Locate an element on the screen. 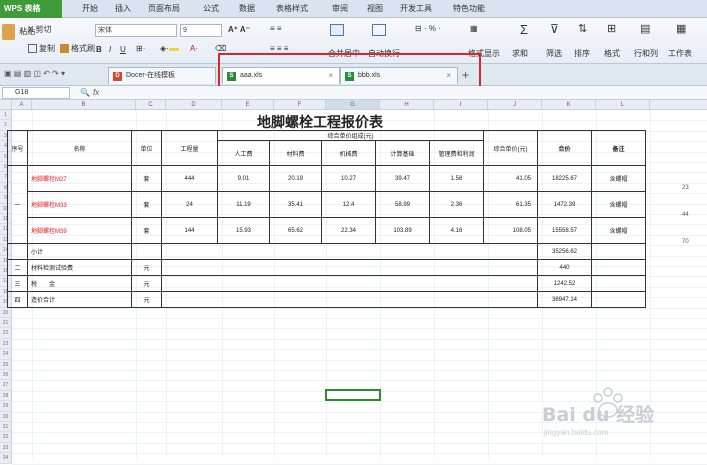  extra-total: 440 is located at coordinates (564, 267).